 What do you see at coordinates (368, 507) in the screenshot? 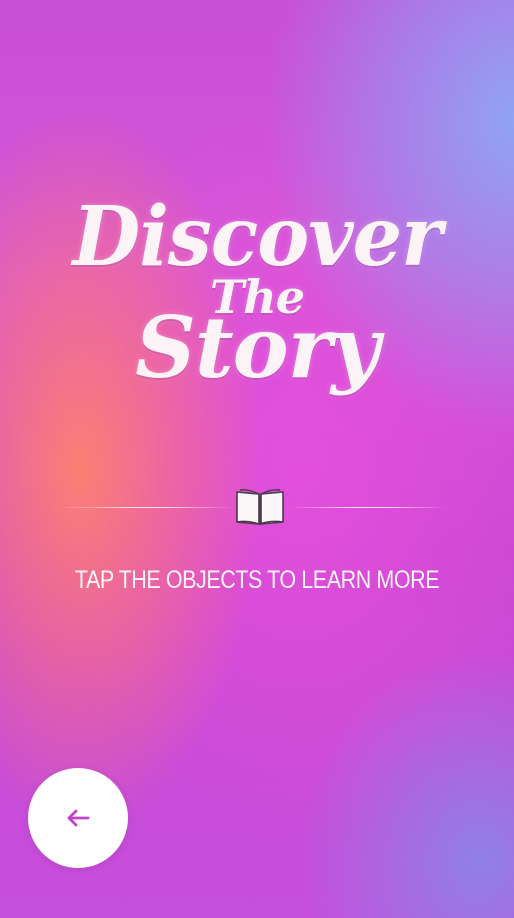
I see `divider-line-right` at bounding box center [368, 507].